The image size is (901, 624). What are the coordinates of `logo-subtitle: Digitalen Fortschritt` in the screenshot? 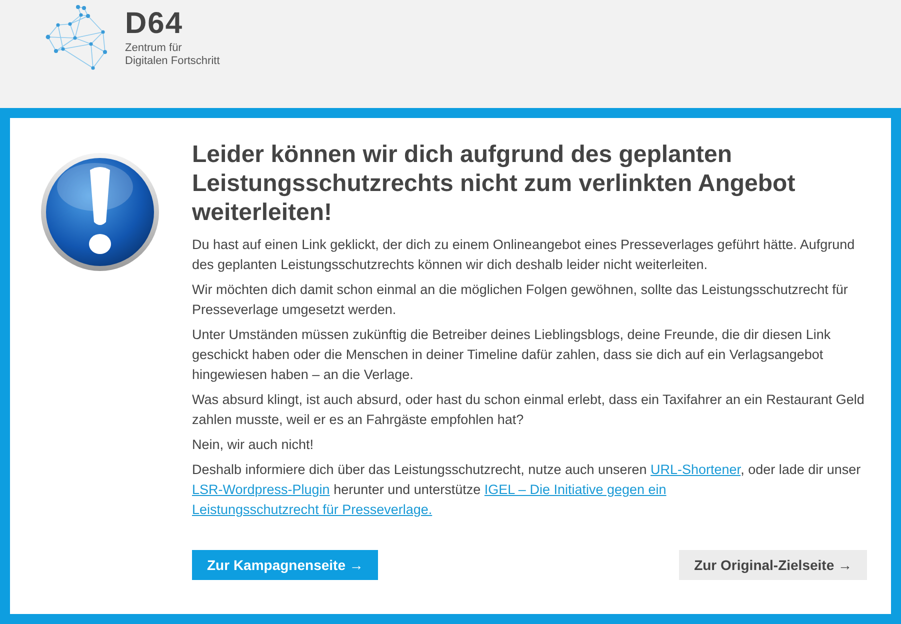 It's located at (172, 61).